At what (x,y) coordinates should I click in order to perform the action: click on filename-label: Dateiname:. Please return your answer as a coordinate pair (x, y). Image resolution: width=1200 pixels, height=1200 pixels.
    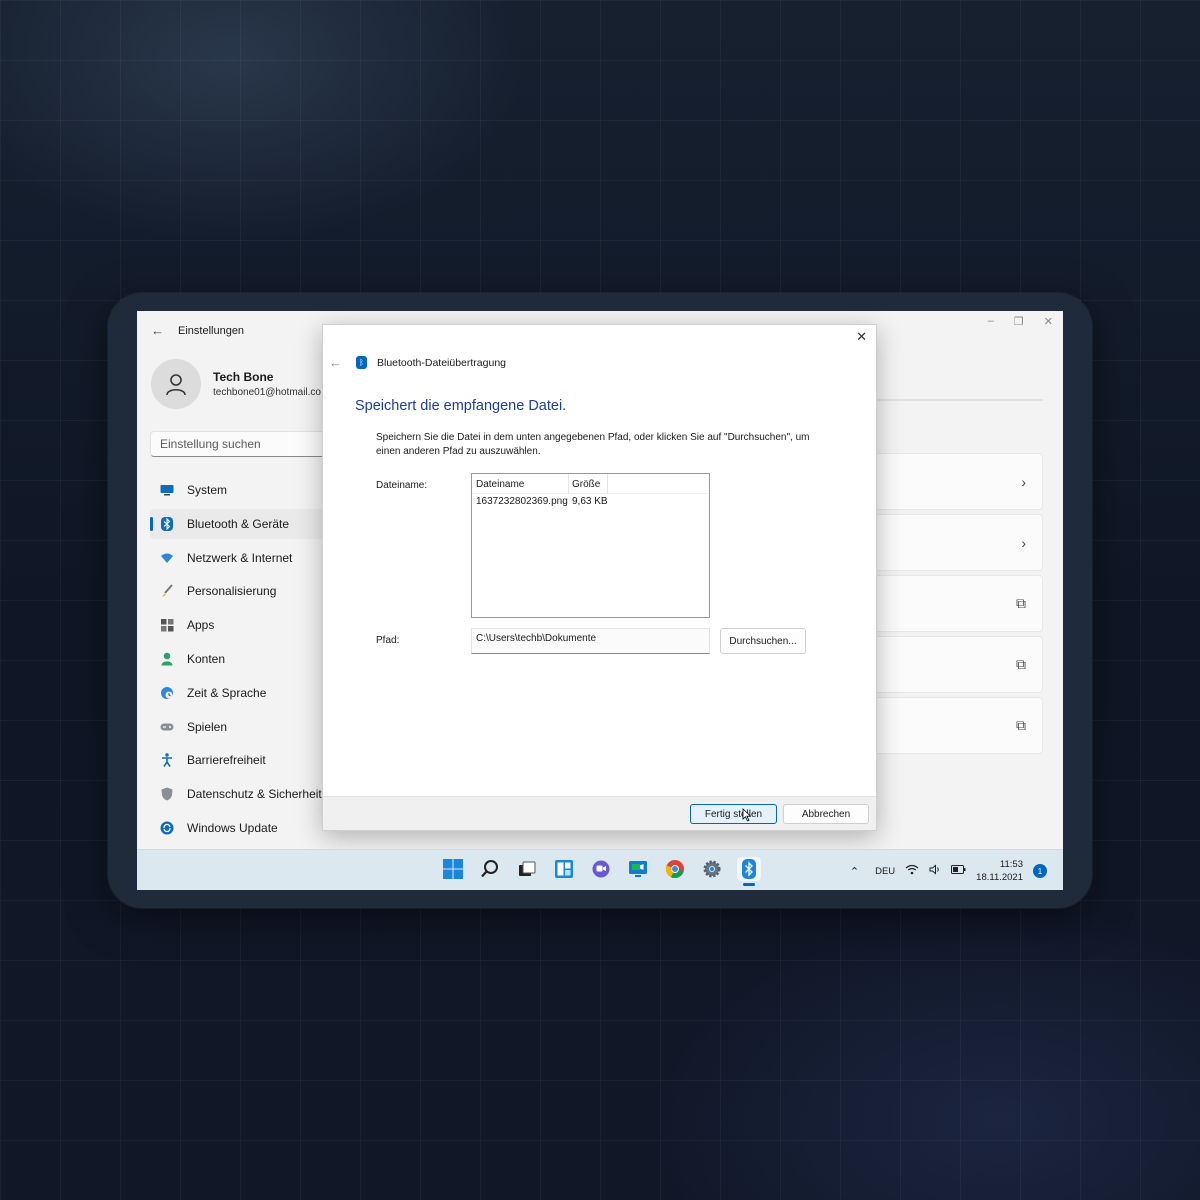
    Looking at the image, I should click on (402, 485).